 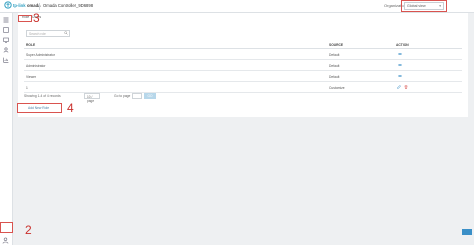 What do you see at coordinates (28, 230) in the screenshot?
I see `annotation-label-2: 2` at bounding box center [28, 230].